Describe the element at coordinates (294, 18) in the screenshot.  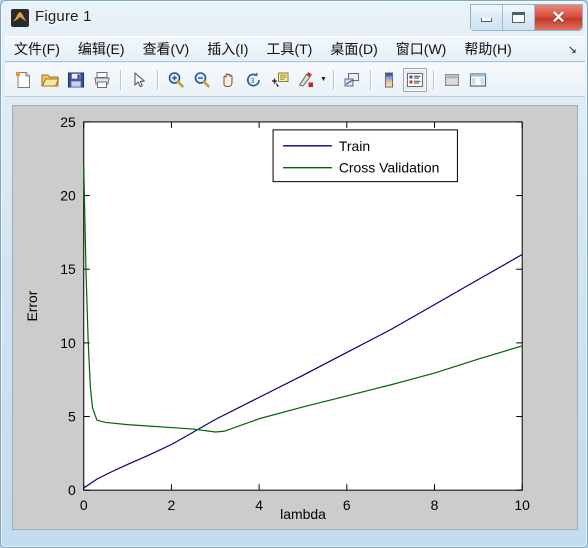
I see `title-bar: Figure 1 ✕` at that location.